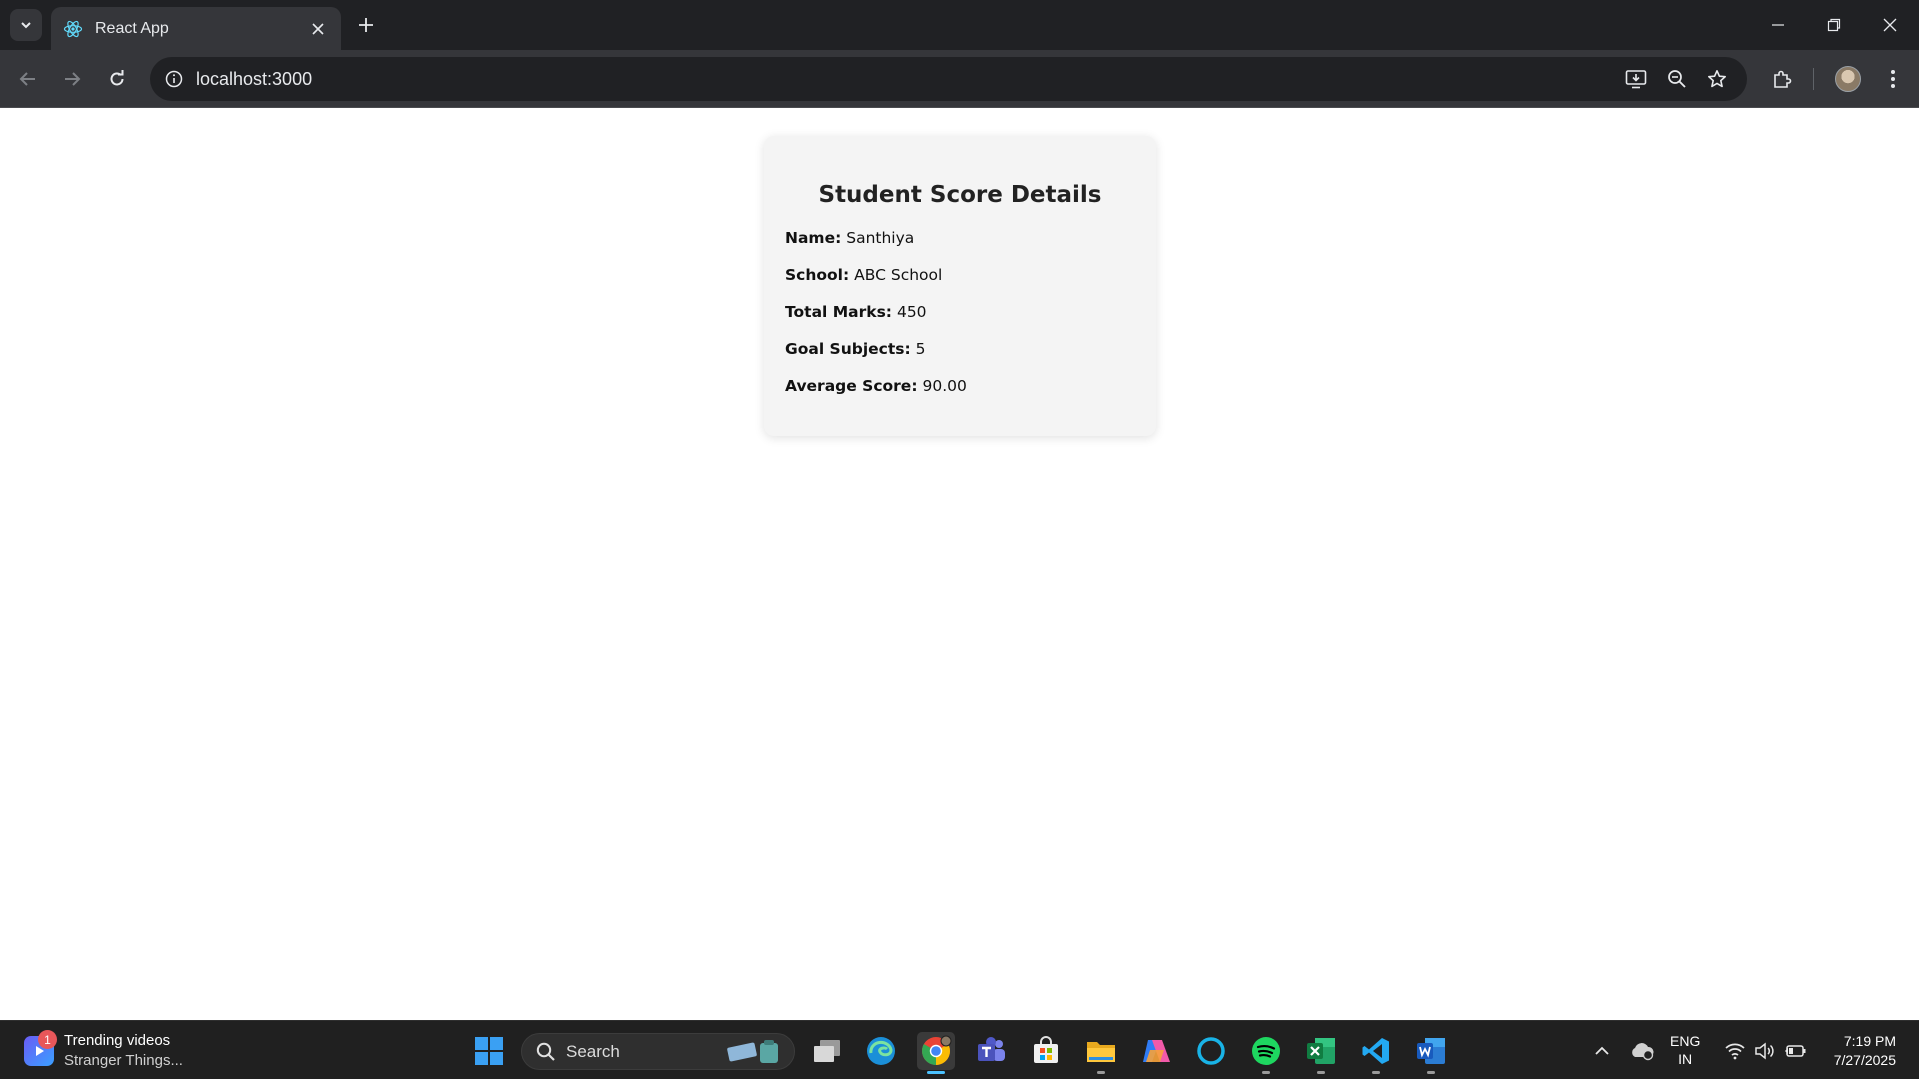 This screenshot has width=1919, height=1079. Describe the element at coordinates (254, 79) in the screenshot. I see `url-text: localhost:3000` at that location.